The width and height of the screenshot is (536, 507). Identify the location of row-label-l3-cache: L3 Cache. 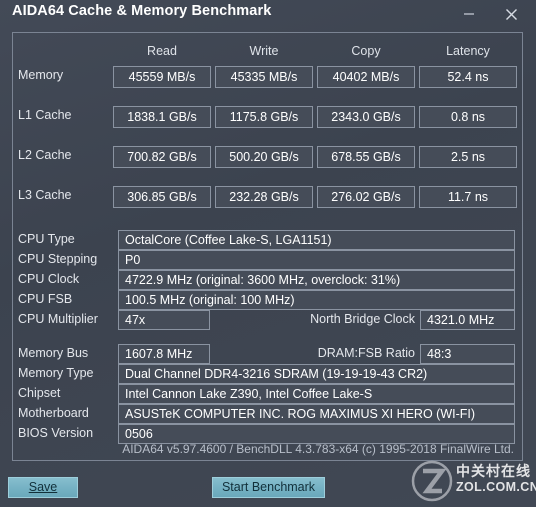
(45, 195).